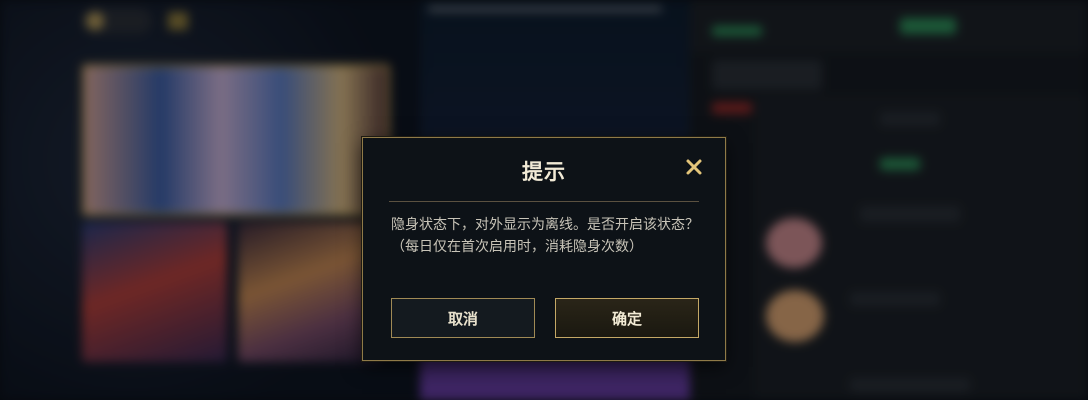 The width and height of the screenshot is (1088, 400). What do you see at coordinates (544, 172) in the screenshot?
I see `dialog-title: 提示` at bounding box center [544, 172].